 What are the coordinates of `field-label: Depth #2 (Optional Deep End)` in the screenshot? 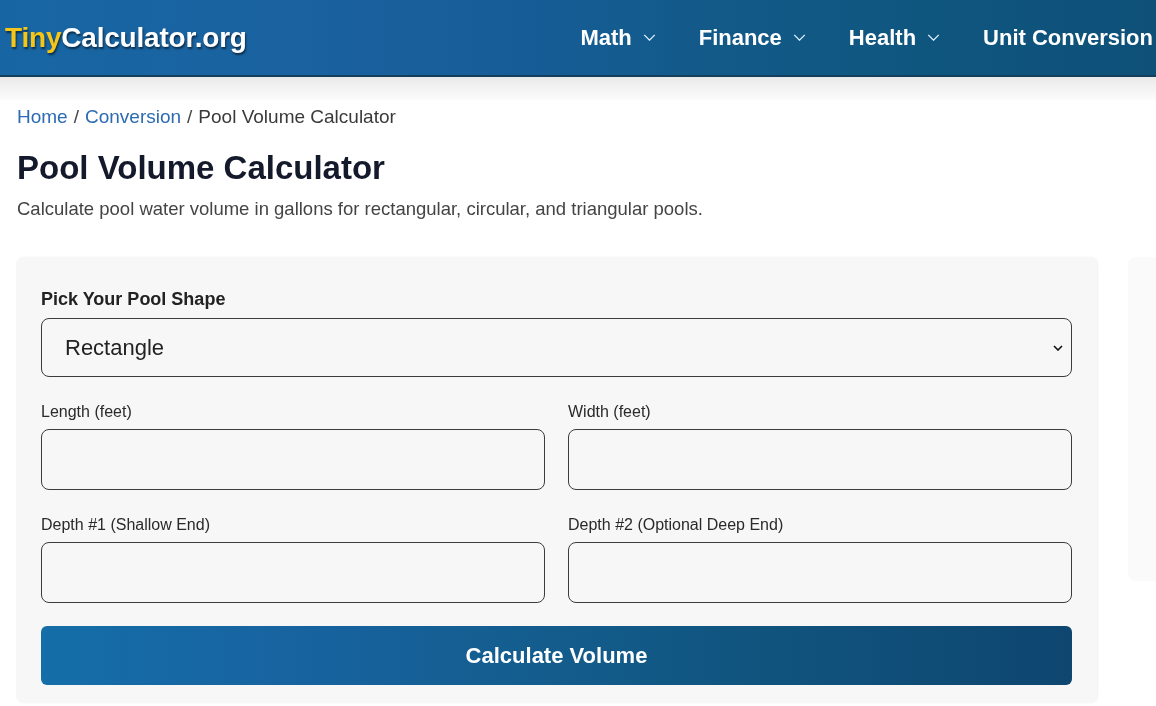 It's located at (676, 525).